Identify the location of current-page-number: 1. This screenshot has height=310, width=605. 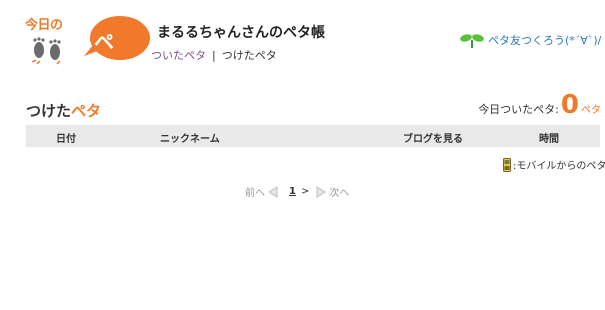
(292, 191).